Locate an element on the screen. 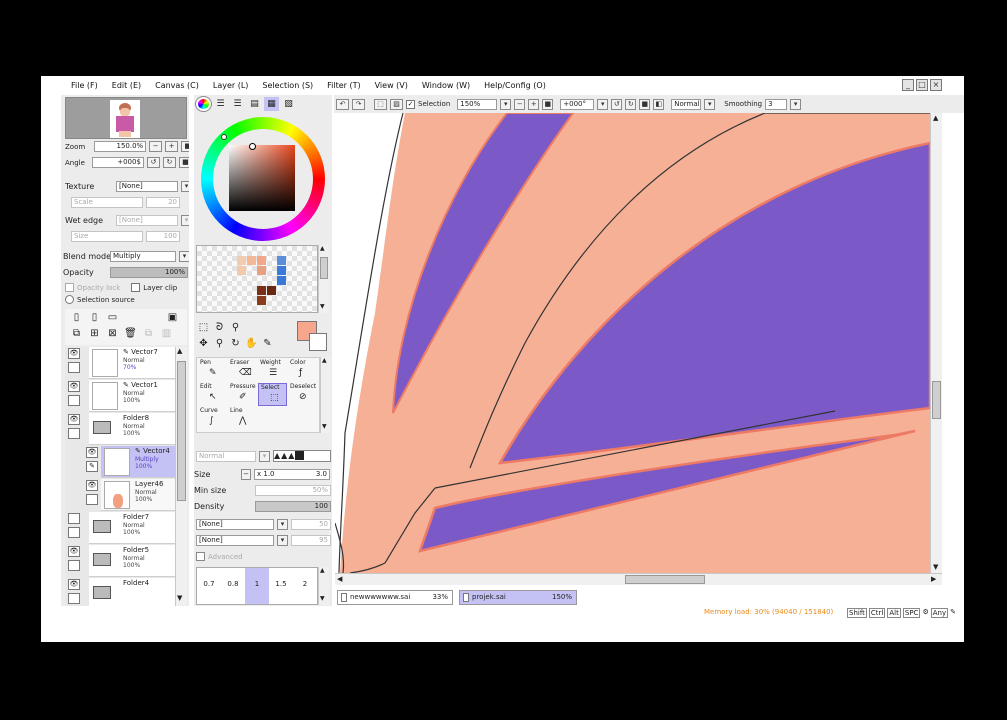  layer-edit-pen-icon: ✎ is located at coordinates (92, 466).